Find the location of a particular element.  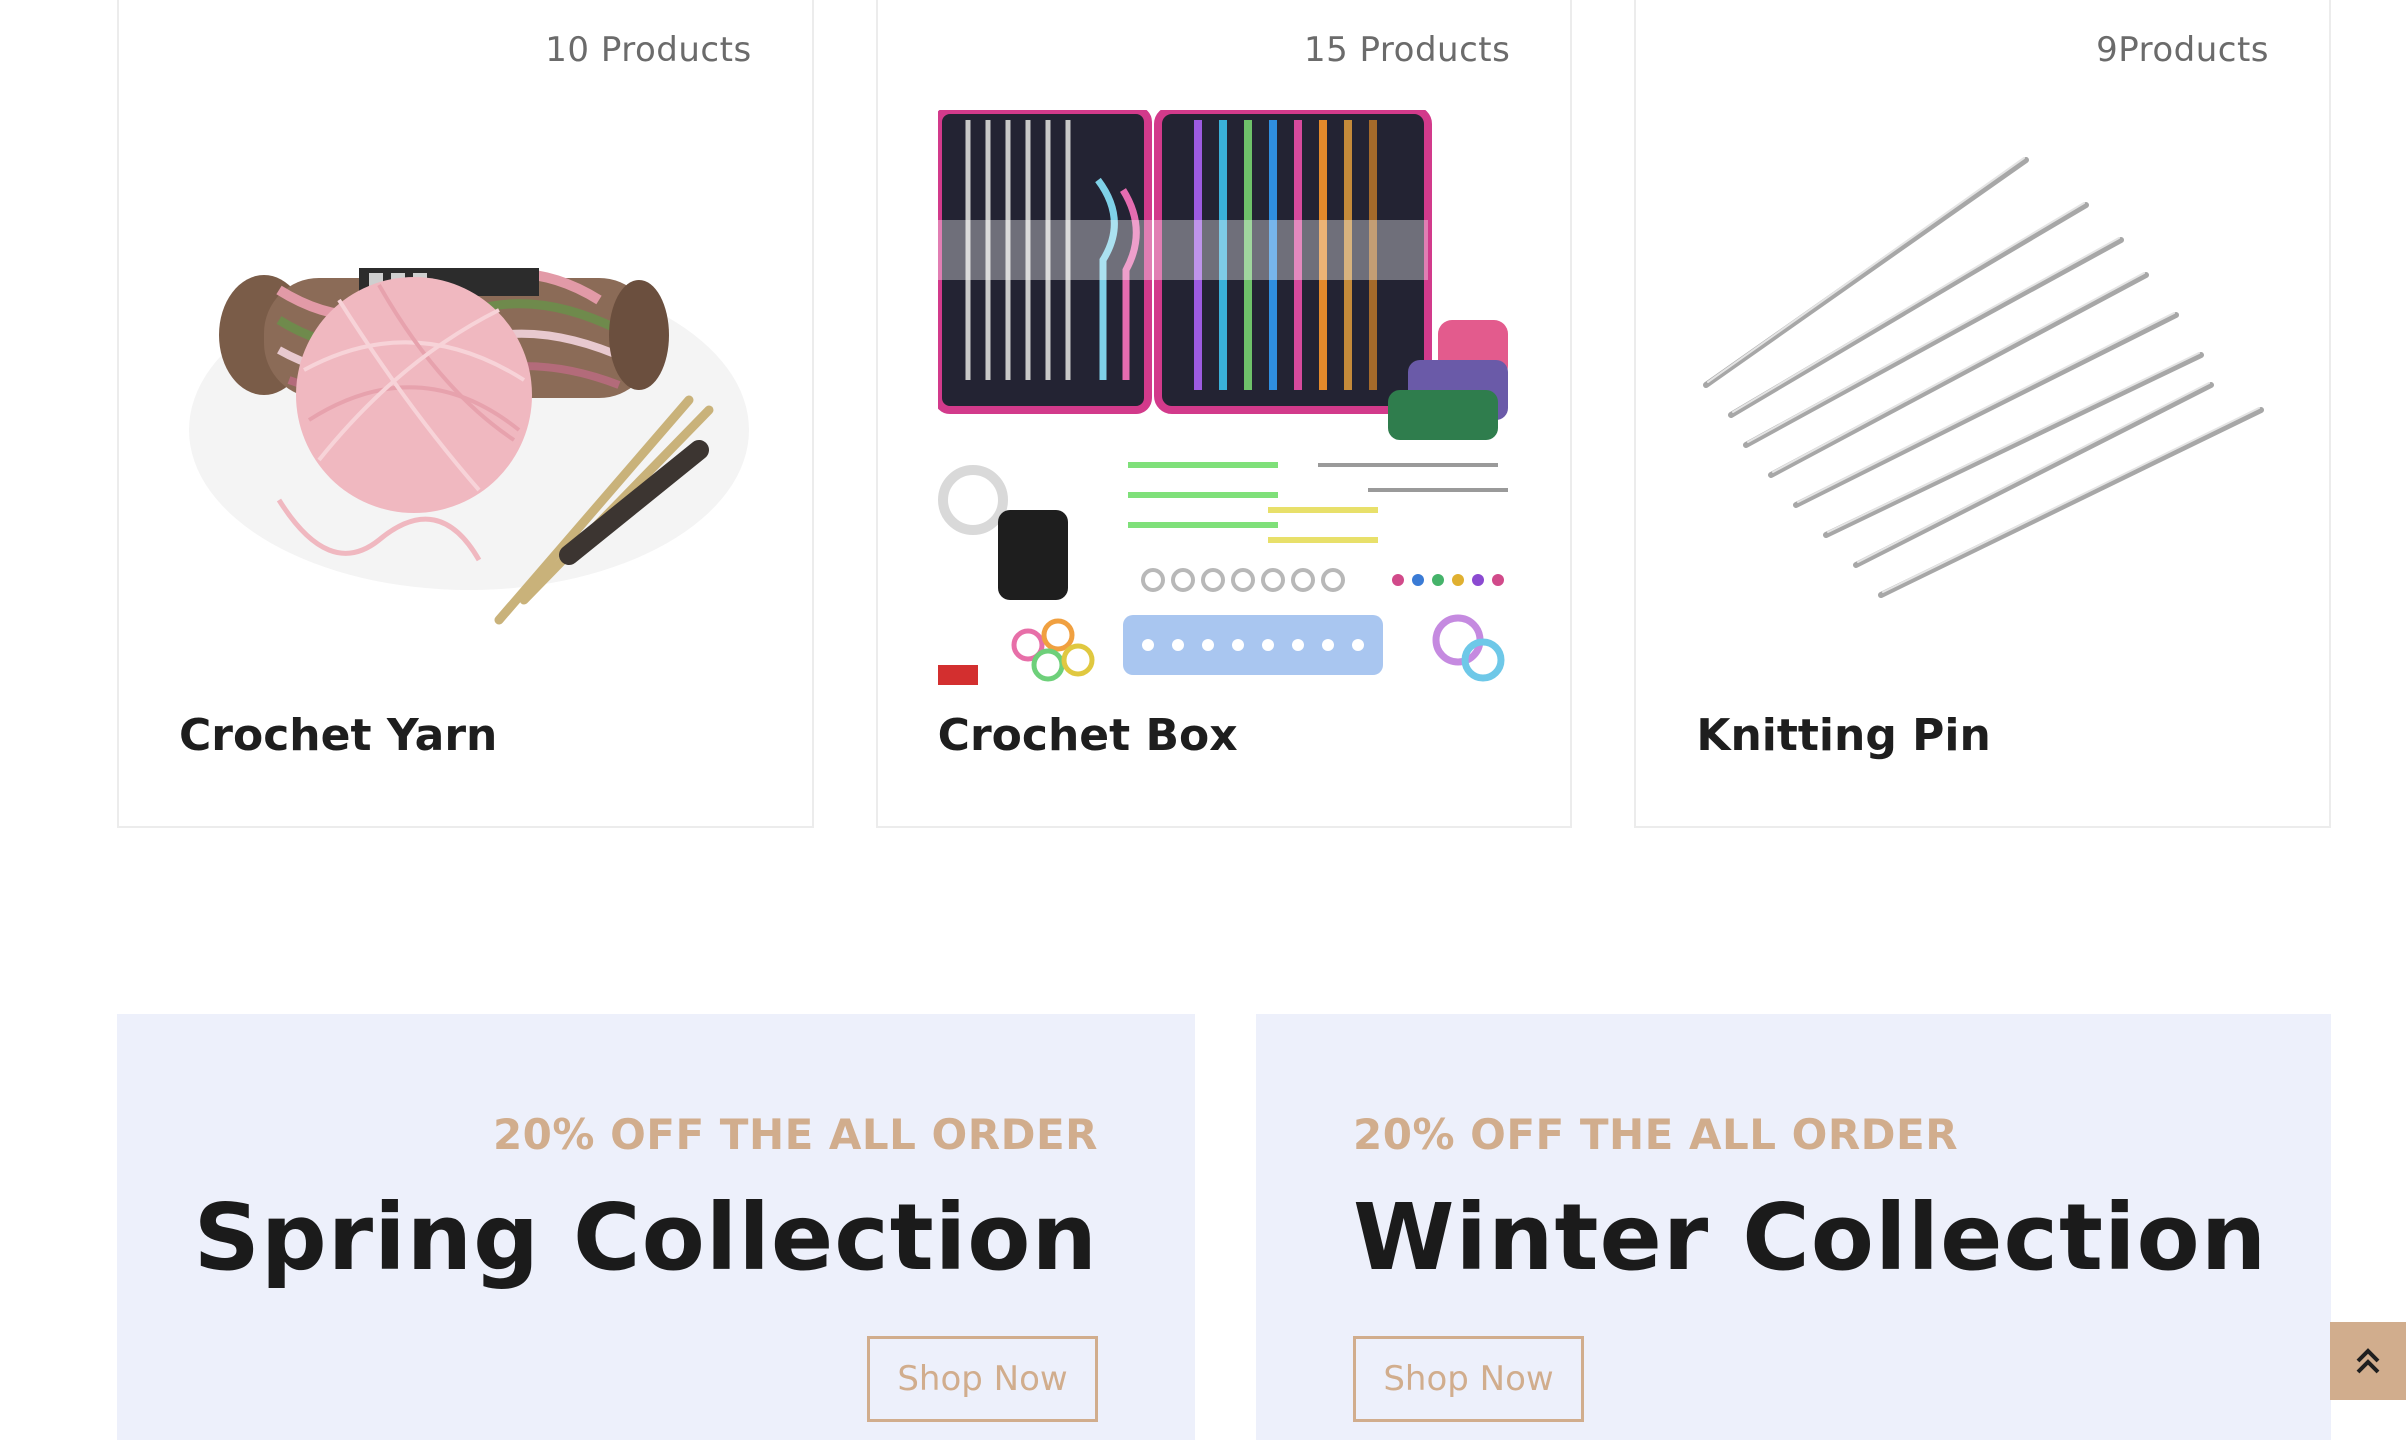

category-title: Crochet Yarn is located at coordinates (338, 735).